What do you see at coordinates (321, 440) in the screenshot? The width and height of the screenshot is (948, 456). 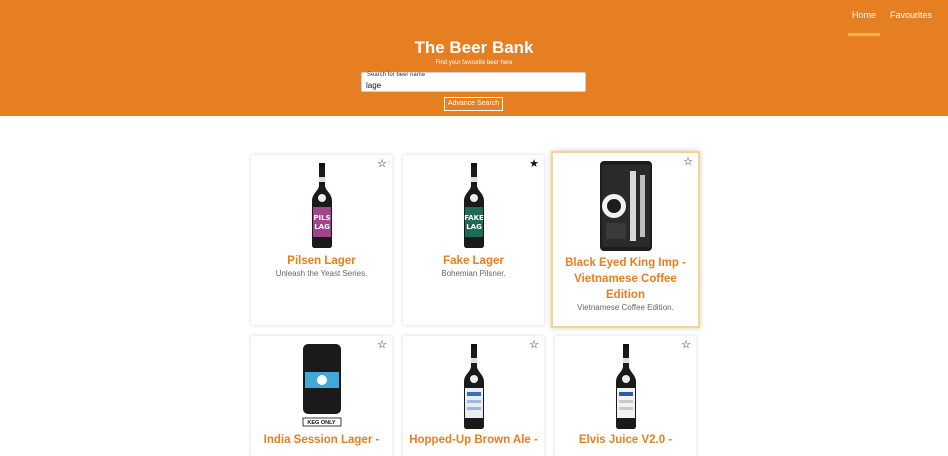 I see `beer-name: India Session Lager -` at bounding box center [321, 440].